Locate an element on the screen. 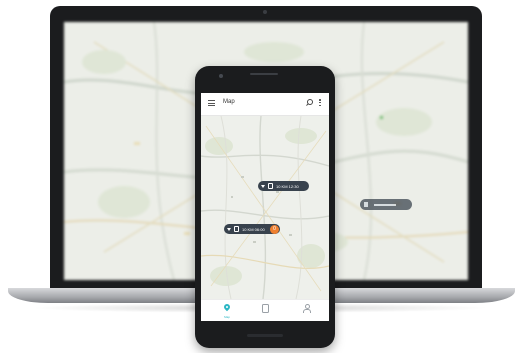  laptop-map-marker is located at coordinates (386, 204).